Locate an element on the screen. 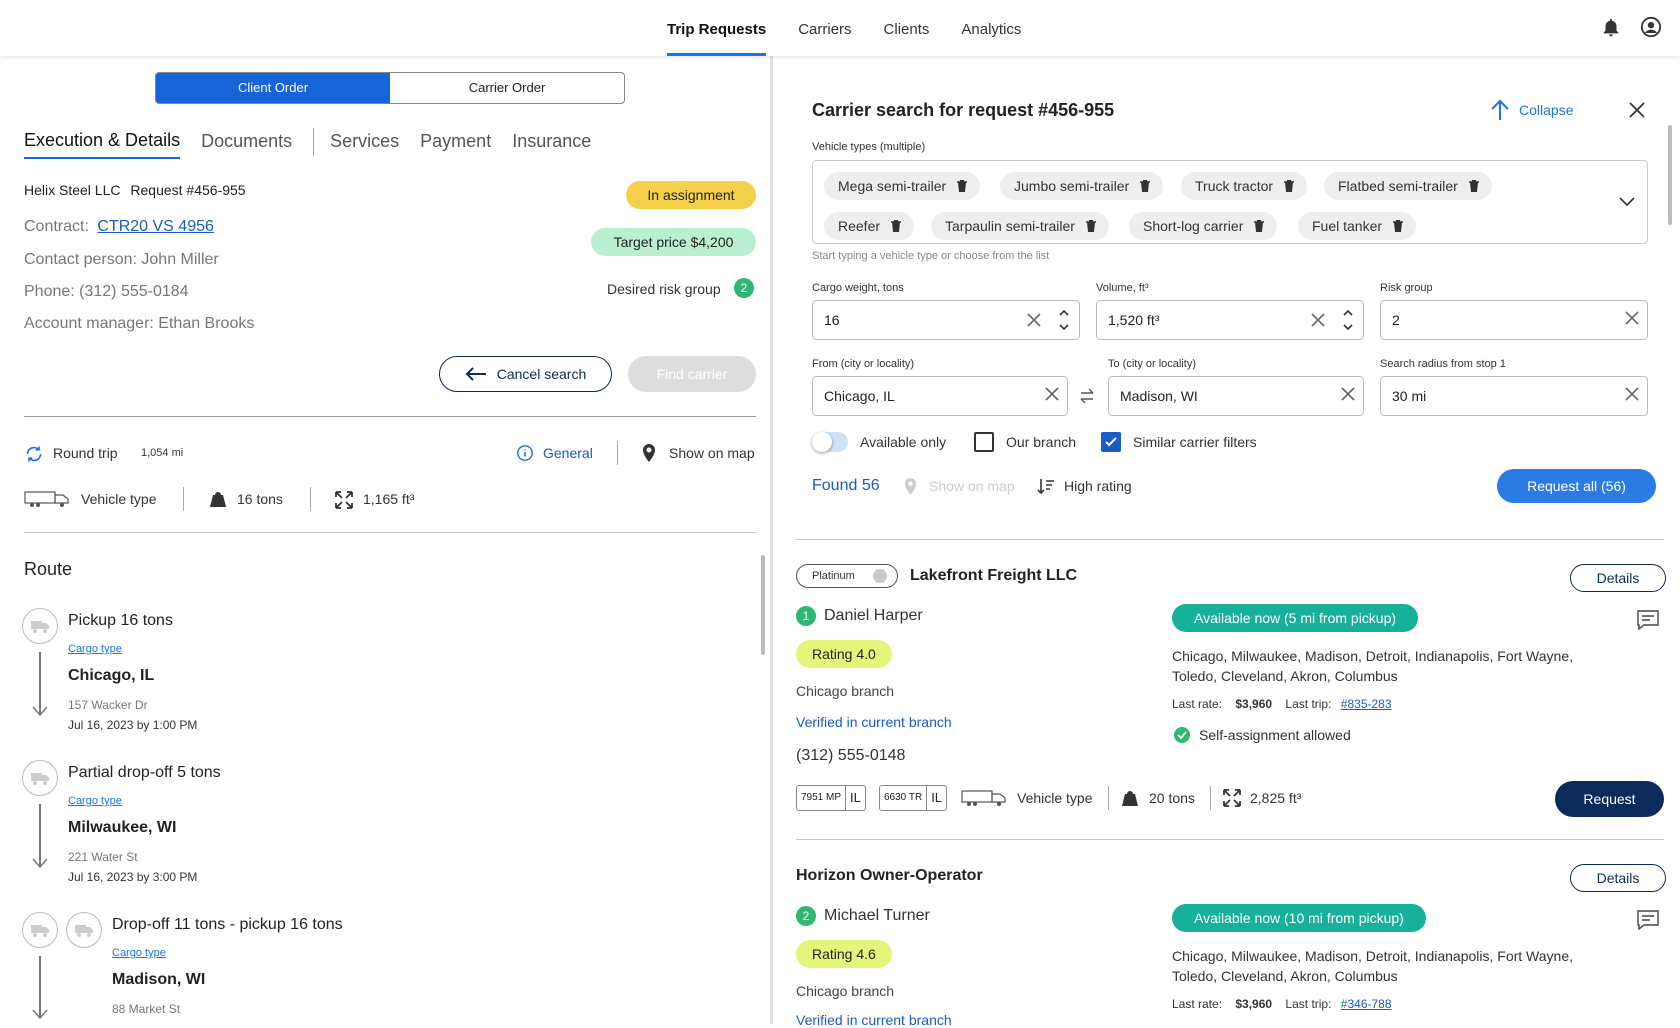  main-nav: Trip Requests Carriers Clients Analytics is located at coordinates (860, 28).